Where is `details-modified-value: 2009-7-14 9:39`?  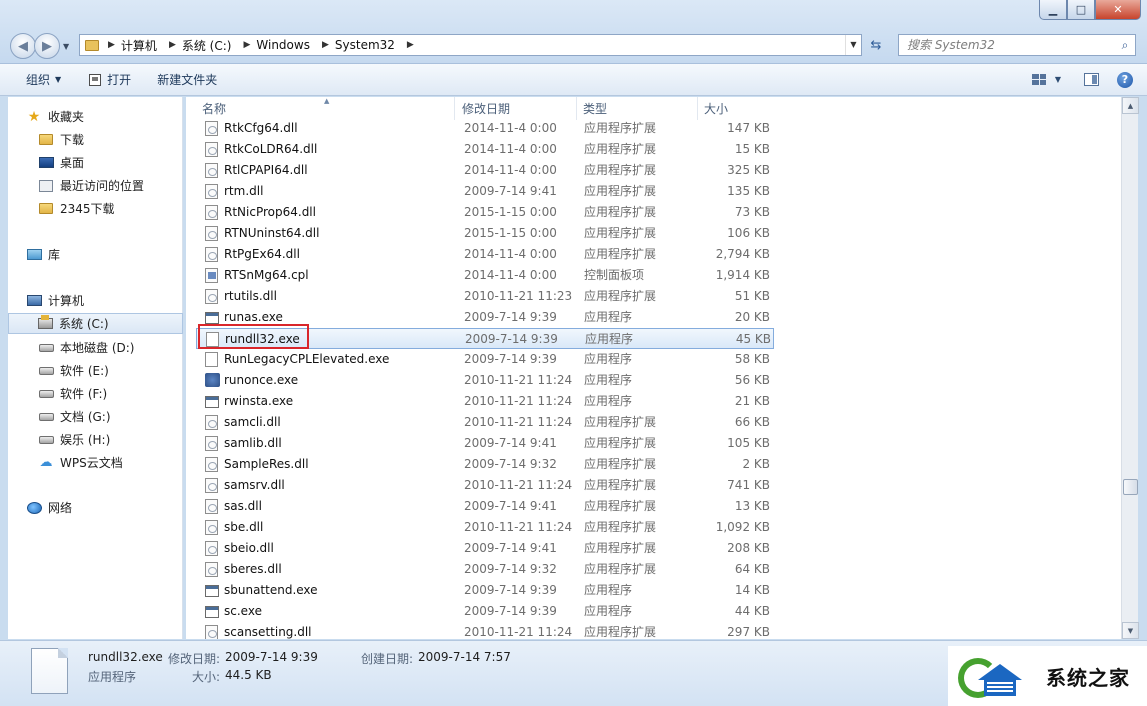
details-modified-value: 2009-7-14 9:39 is located at coordinates (271, 657).